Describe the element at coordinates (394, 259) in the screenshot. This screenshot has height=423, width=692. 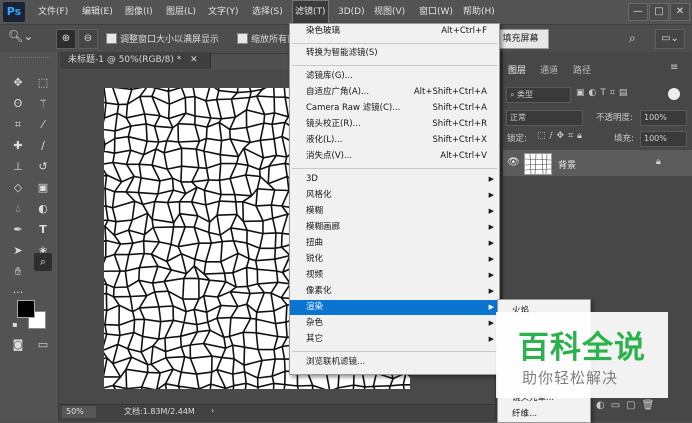
I see `menu-item-sharpen: 锐化 ▶` at that location.